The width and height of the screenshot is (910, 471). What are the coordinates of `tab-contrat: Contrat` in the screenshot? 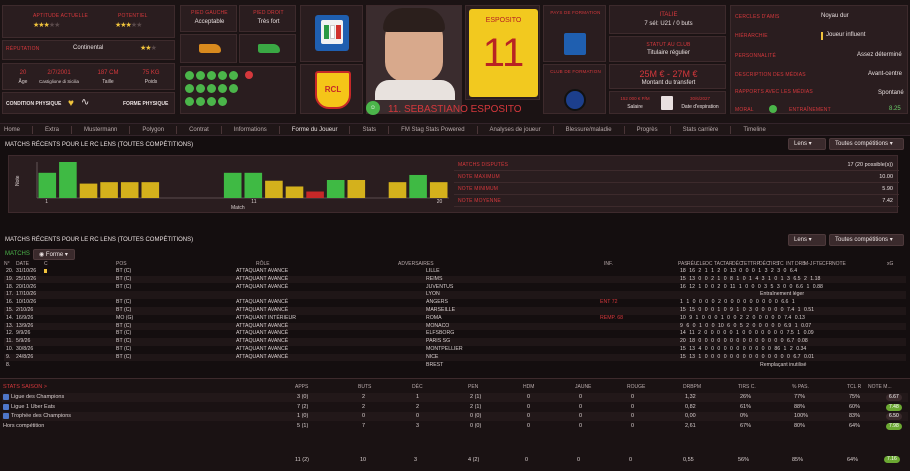 It's located at (199, 130).